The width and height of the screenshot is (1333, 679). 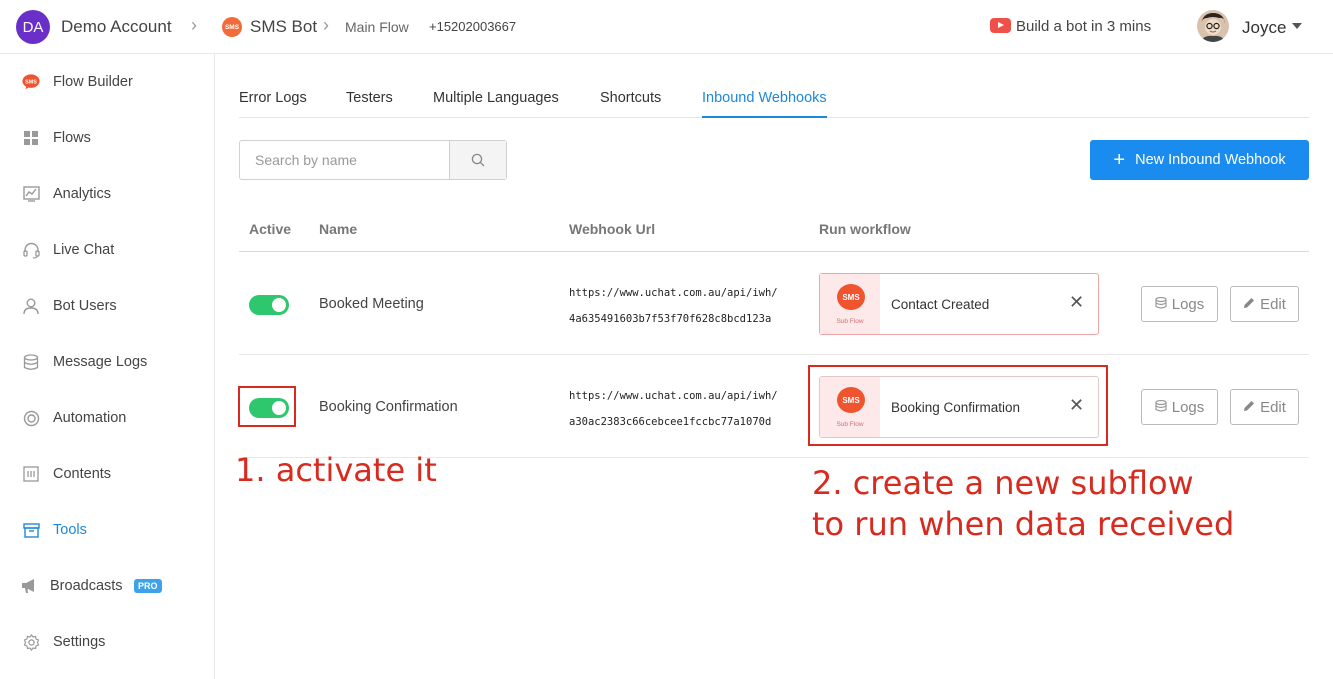 I want to click on tab-shortcuts: Shortcuts, so click(x=630, y=104).